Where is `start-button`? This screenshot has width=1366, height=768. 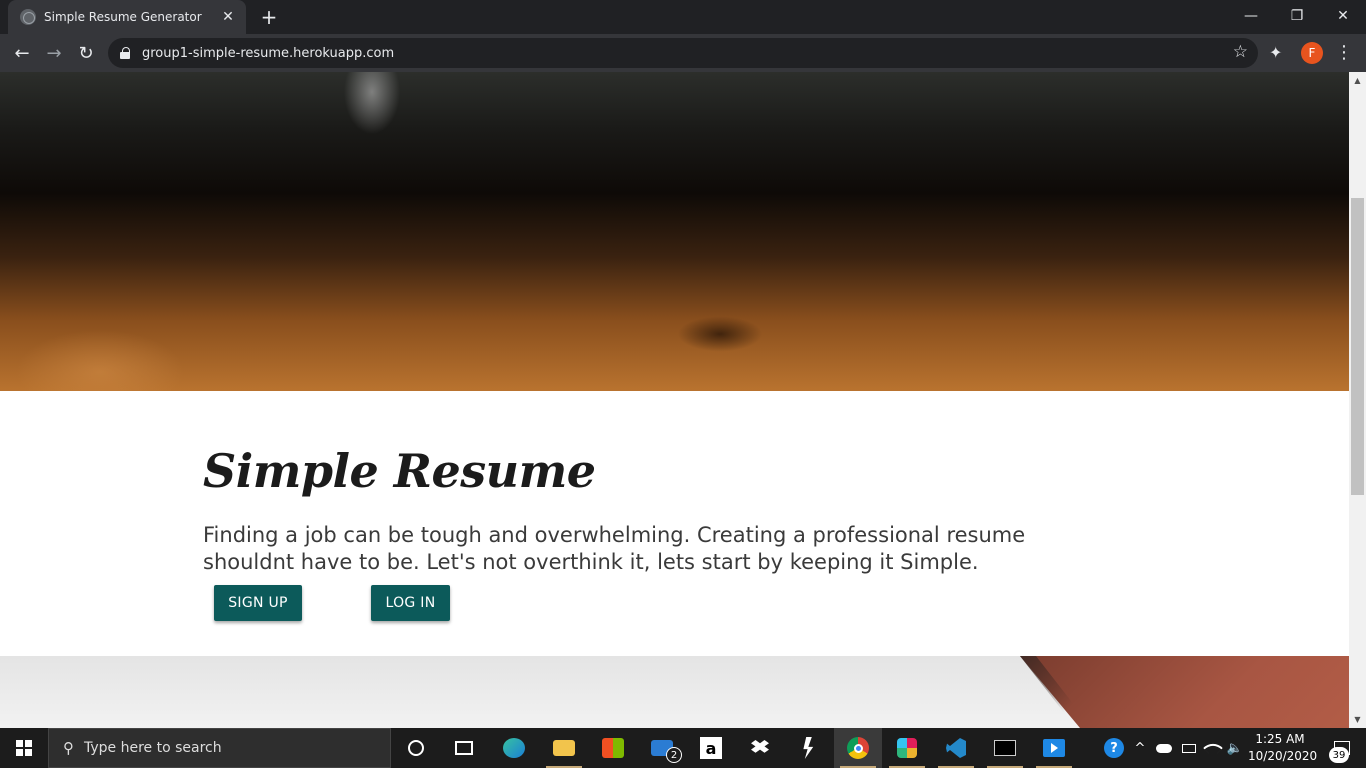 start-button is located at coordinates (24, 748).